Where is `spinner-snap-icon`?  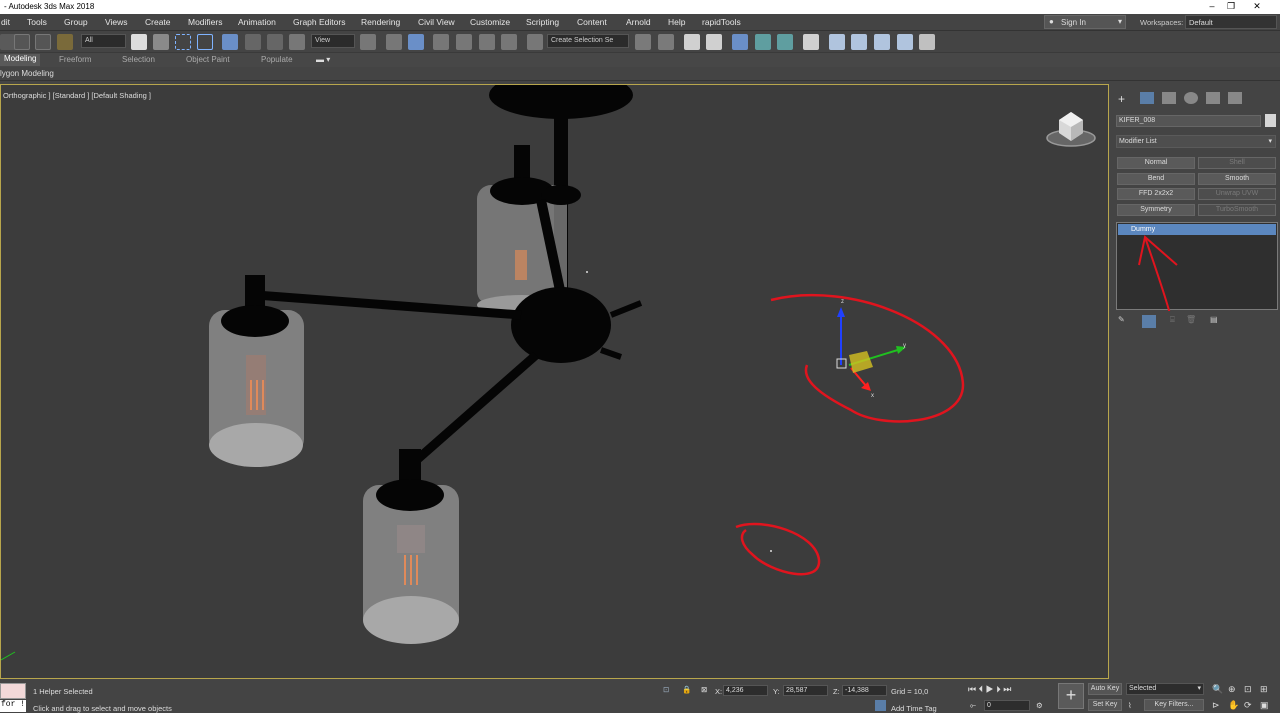
spinner-snap-icon is located at coordinates (509, 42).